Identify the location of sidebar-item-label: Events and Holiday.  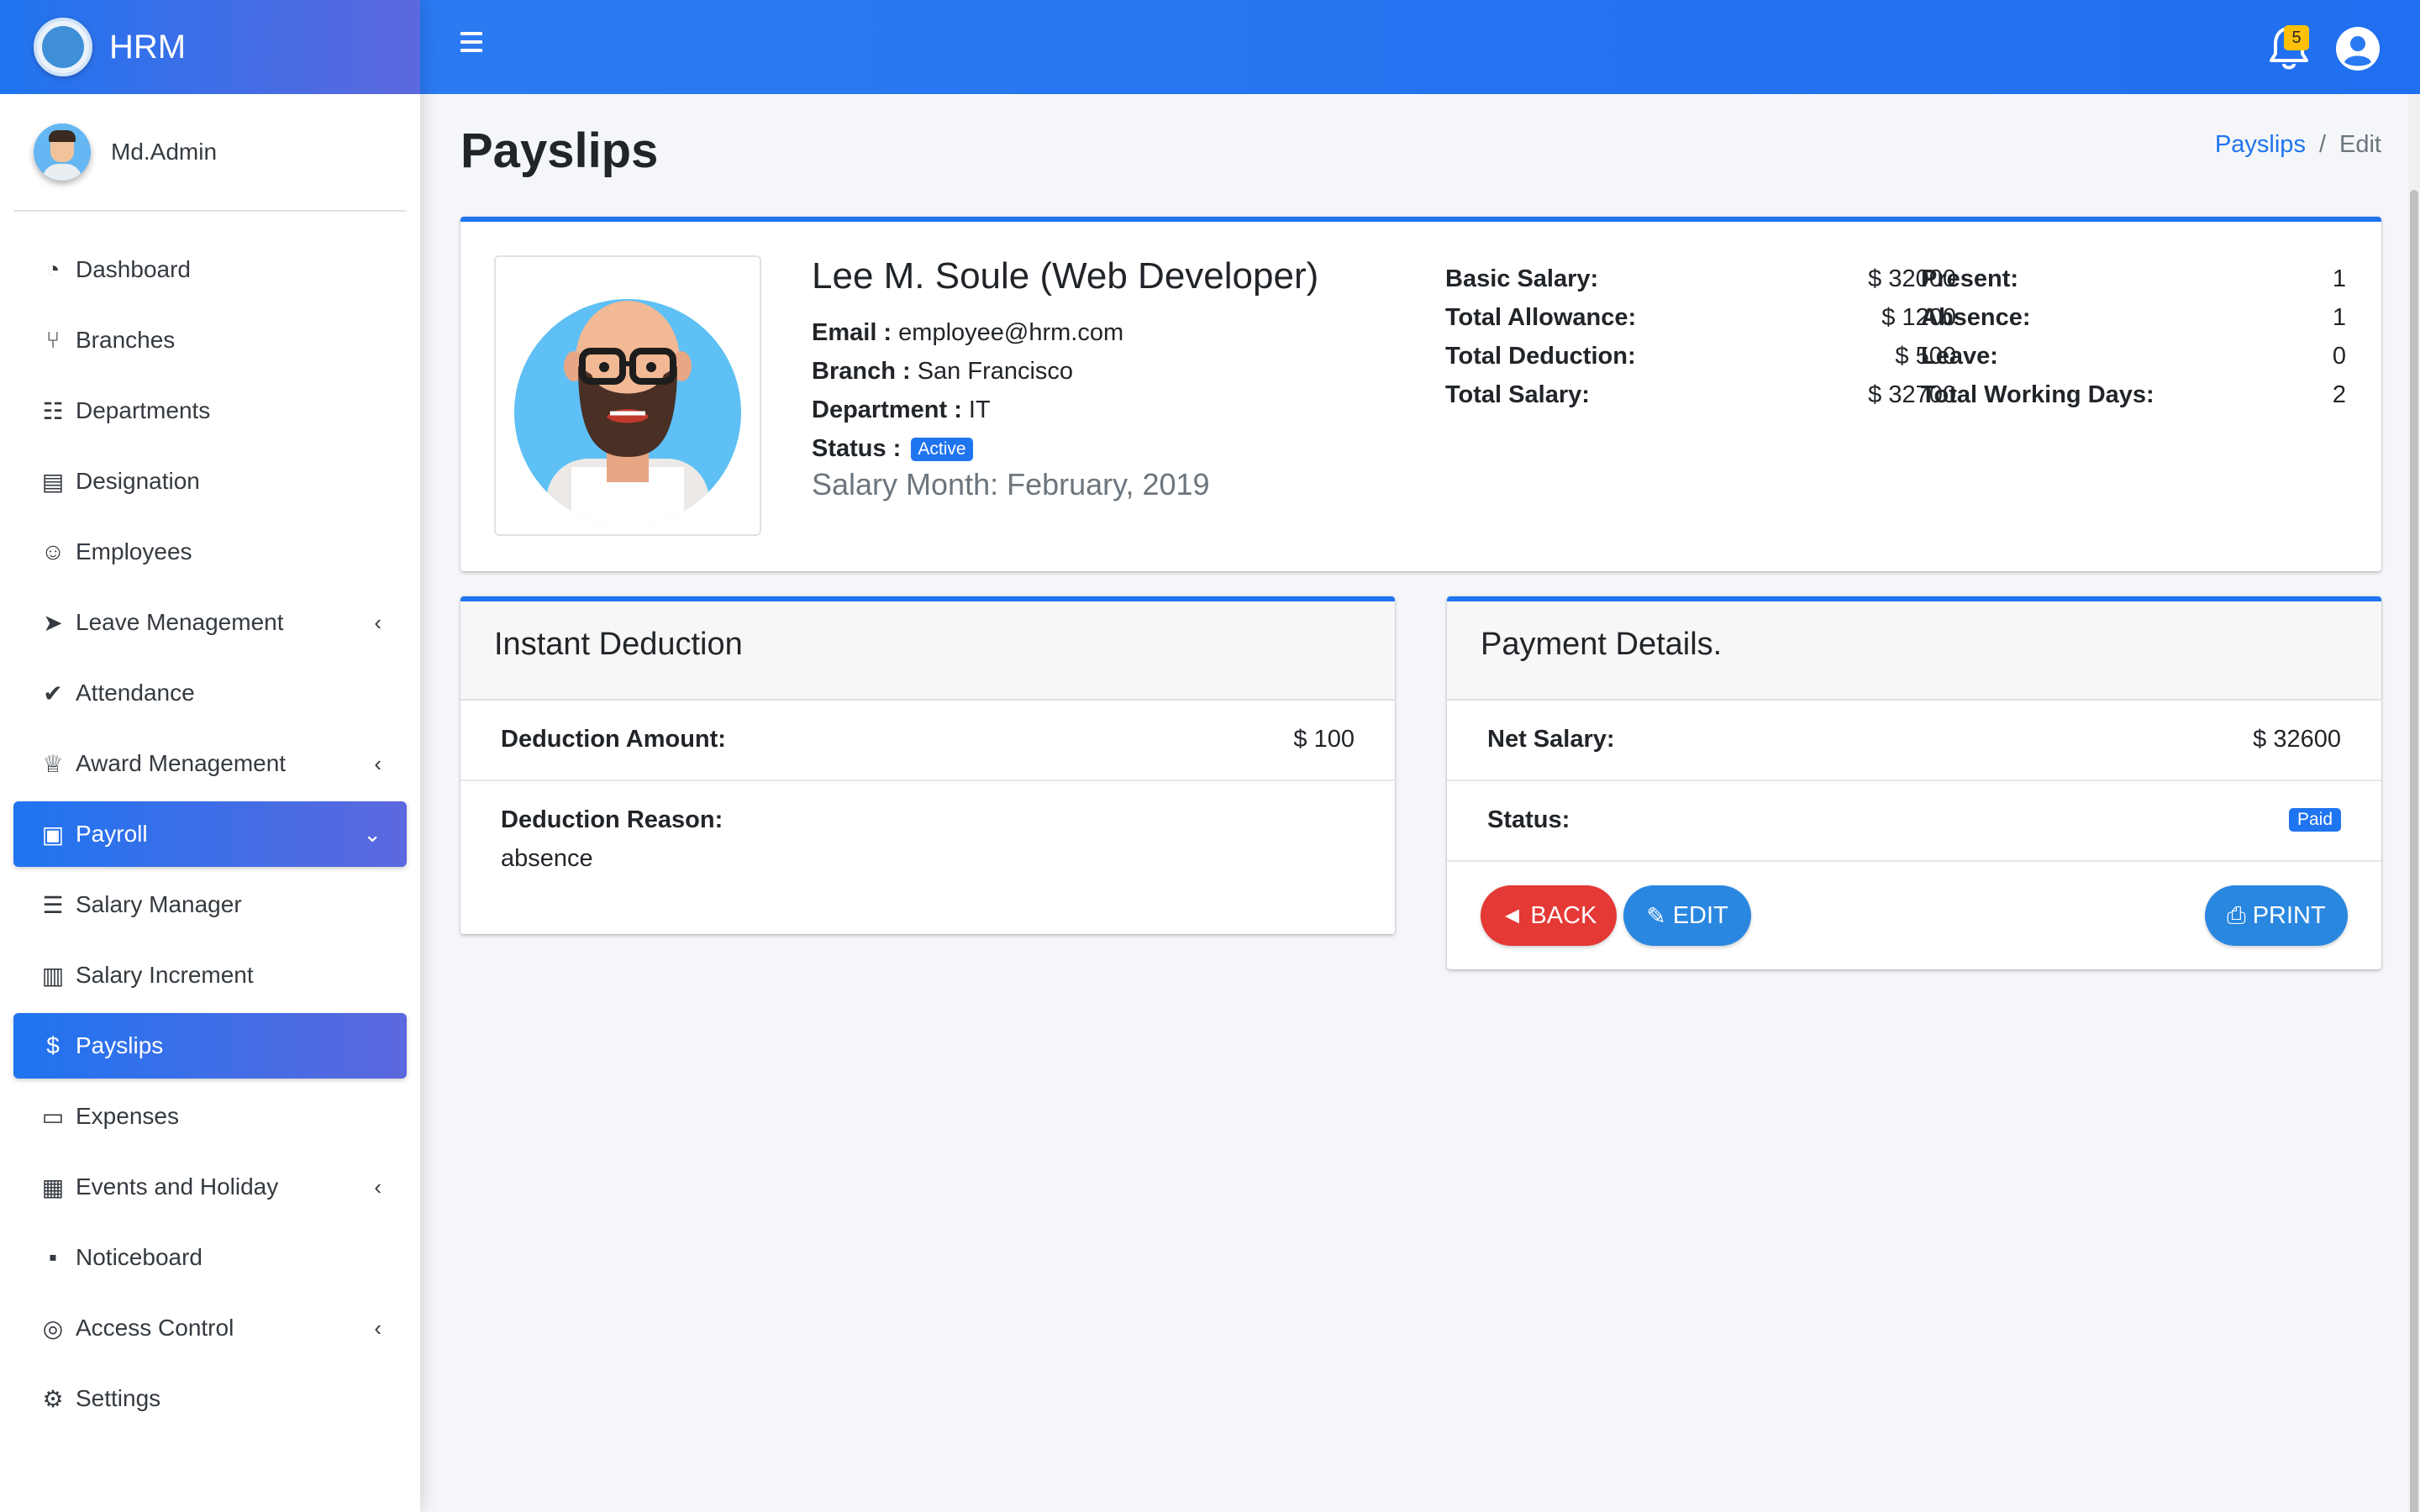
(177, 1186).